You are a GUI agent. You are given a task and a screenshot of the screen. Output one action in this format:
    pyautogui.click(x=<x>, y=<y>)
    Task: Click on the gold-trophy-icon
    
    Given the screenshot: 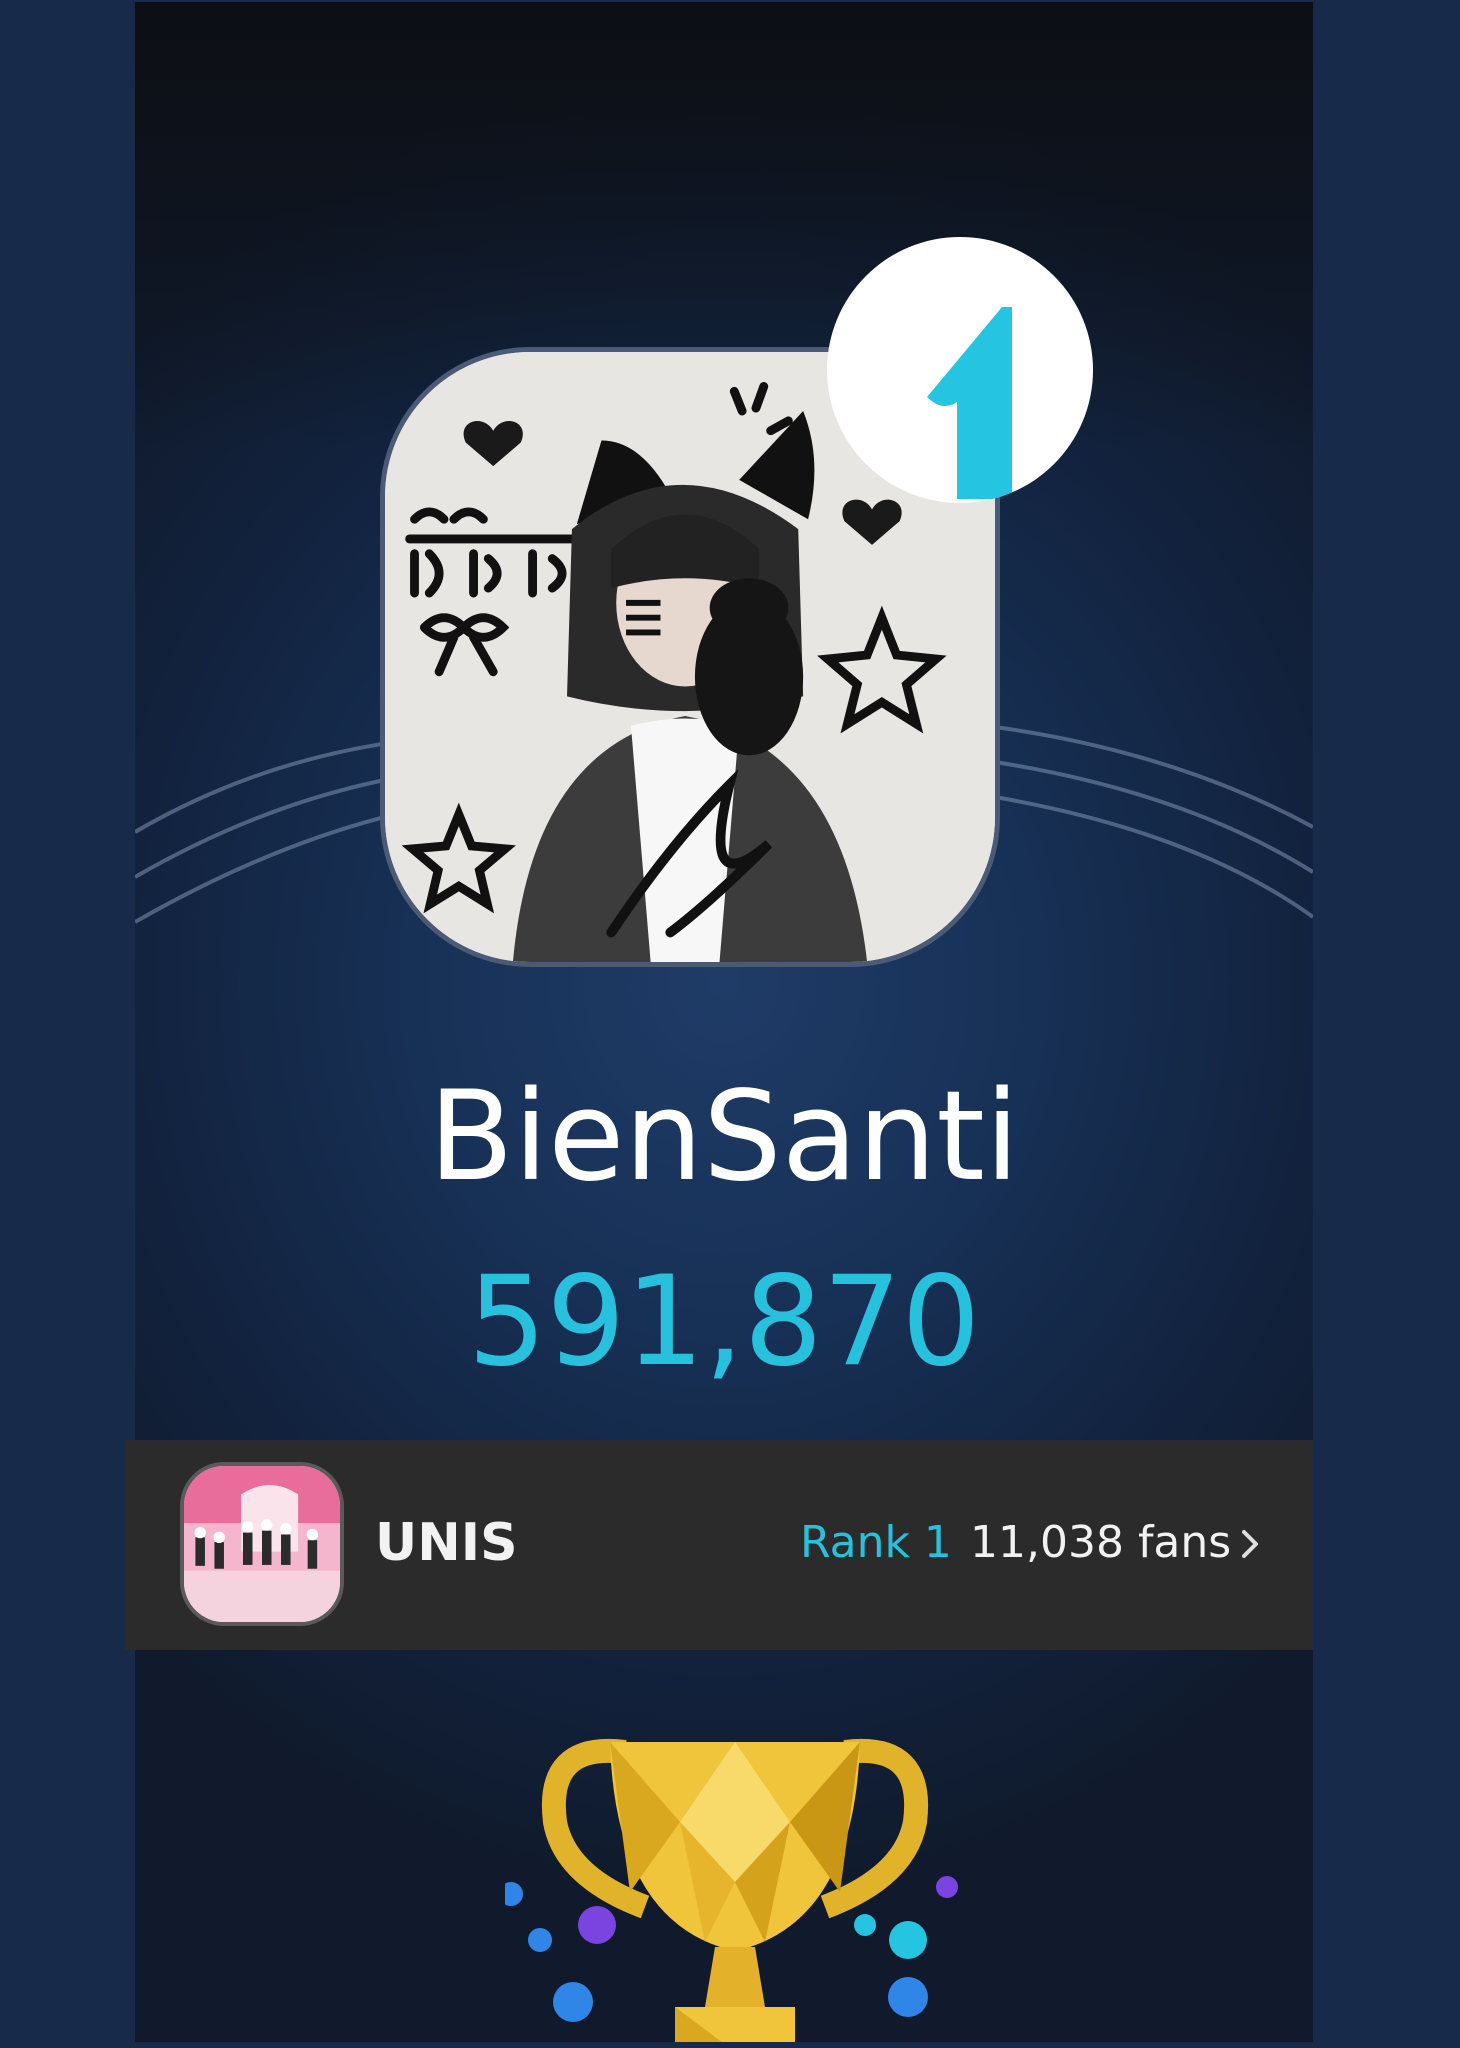 What is the action you would take?
    pyautogui.click(x=731, y=1890)
    